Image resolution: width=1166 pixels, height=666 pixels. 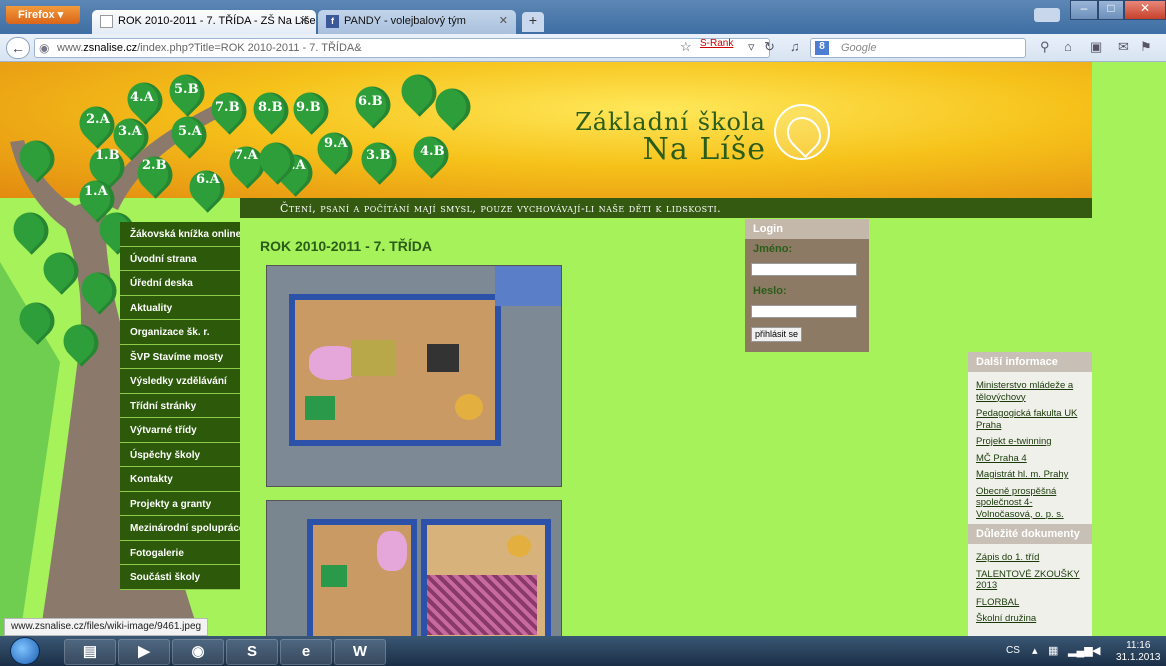 I want to click on addon-icon, so click(x=1047, y=15).